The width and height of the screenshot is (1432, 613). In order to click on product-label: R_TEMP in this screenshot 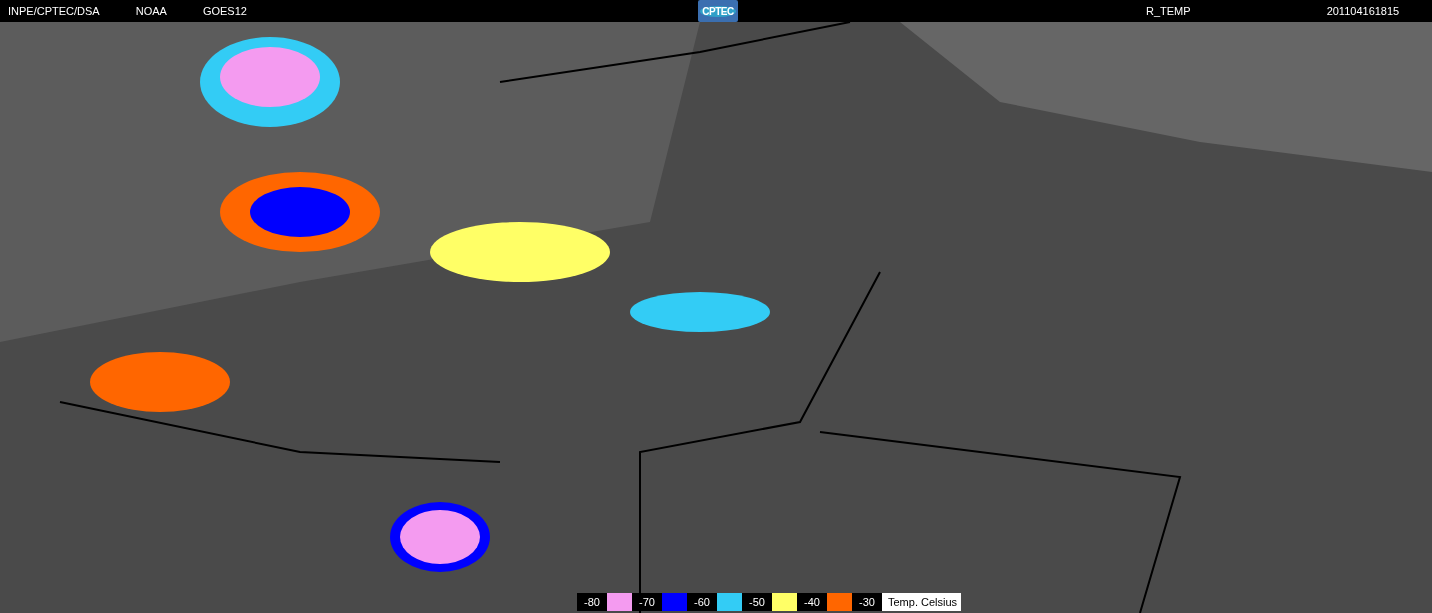, I will do `click(1168, 11)`.